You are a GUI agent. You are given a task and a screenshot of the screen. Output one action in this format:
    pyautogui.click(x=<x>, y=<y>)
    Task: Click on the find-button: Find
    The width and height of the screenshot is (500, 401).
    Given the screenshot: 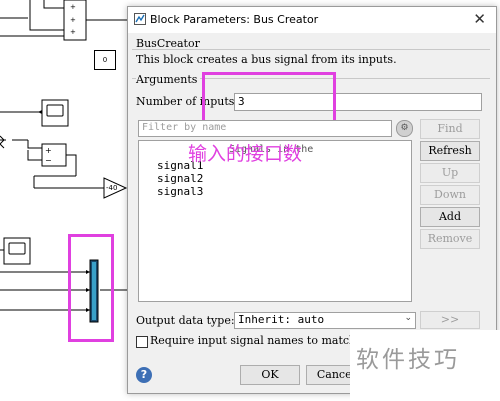 What is the action you would take?
    pyautogui.click(x=450, y=129)
    